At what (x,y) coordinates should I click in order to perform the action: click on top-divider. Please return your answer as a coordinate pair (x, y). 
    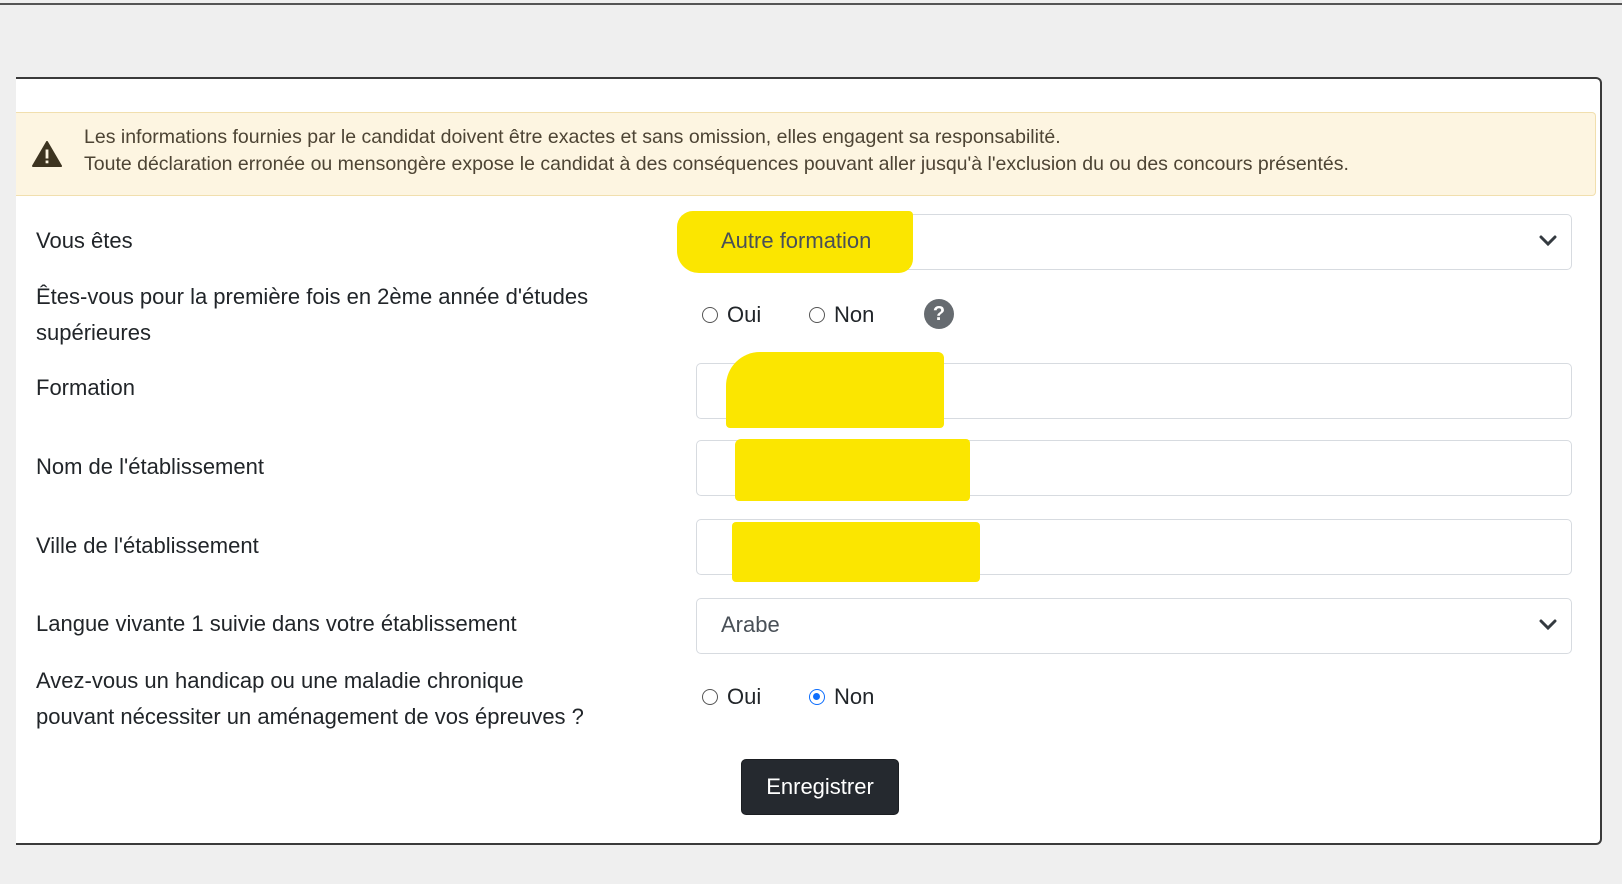
    Looking at the image, I should click on (811, 4).